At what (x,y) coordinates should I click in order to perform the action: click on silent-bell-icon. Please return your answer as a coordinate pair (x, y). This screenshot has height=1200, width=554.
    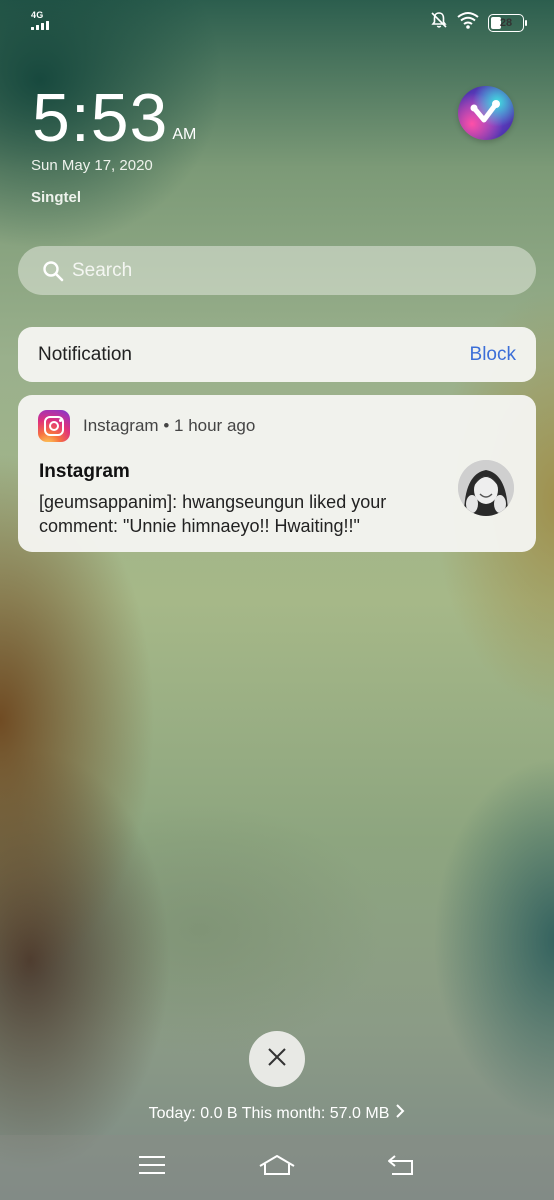
    Looking at the image, I should click on (439, 22).